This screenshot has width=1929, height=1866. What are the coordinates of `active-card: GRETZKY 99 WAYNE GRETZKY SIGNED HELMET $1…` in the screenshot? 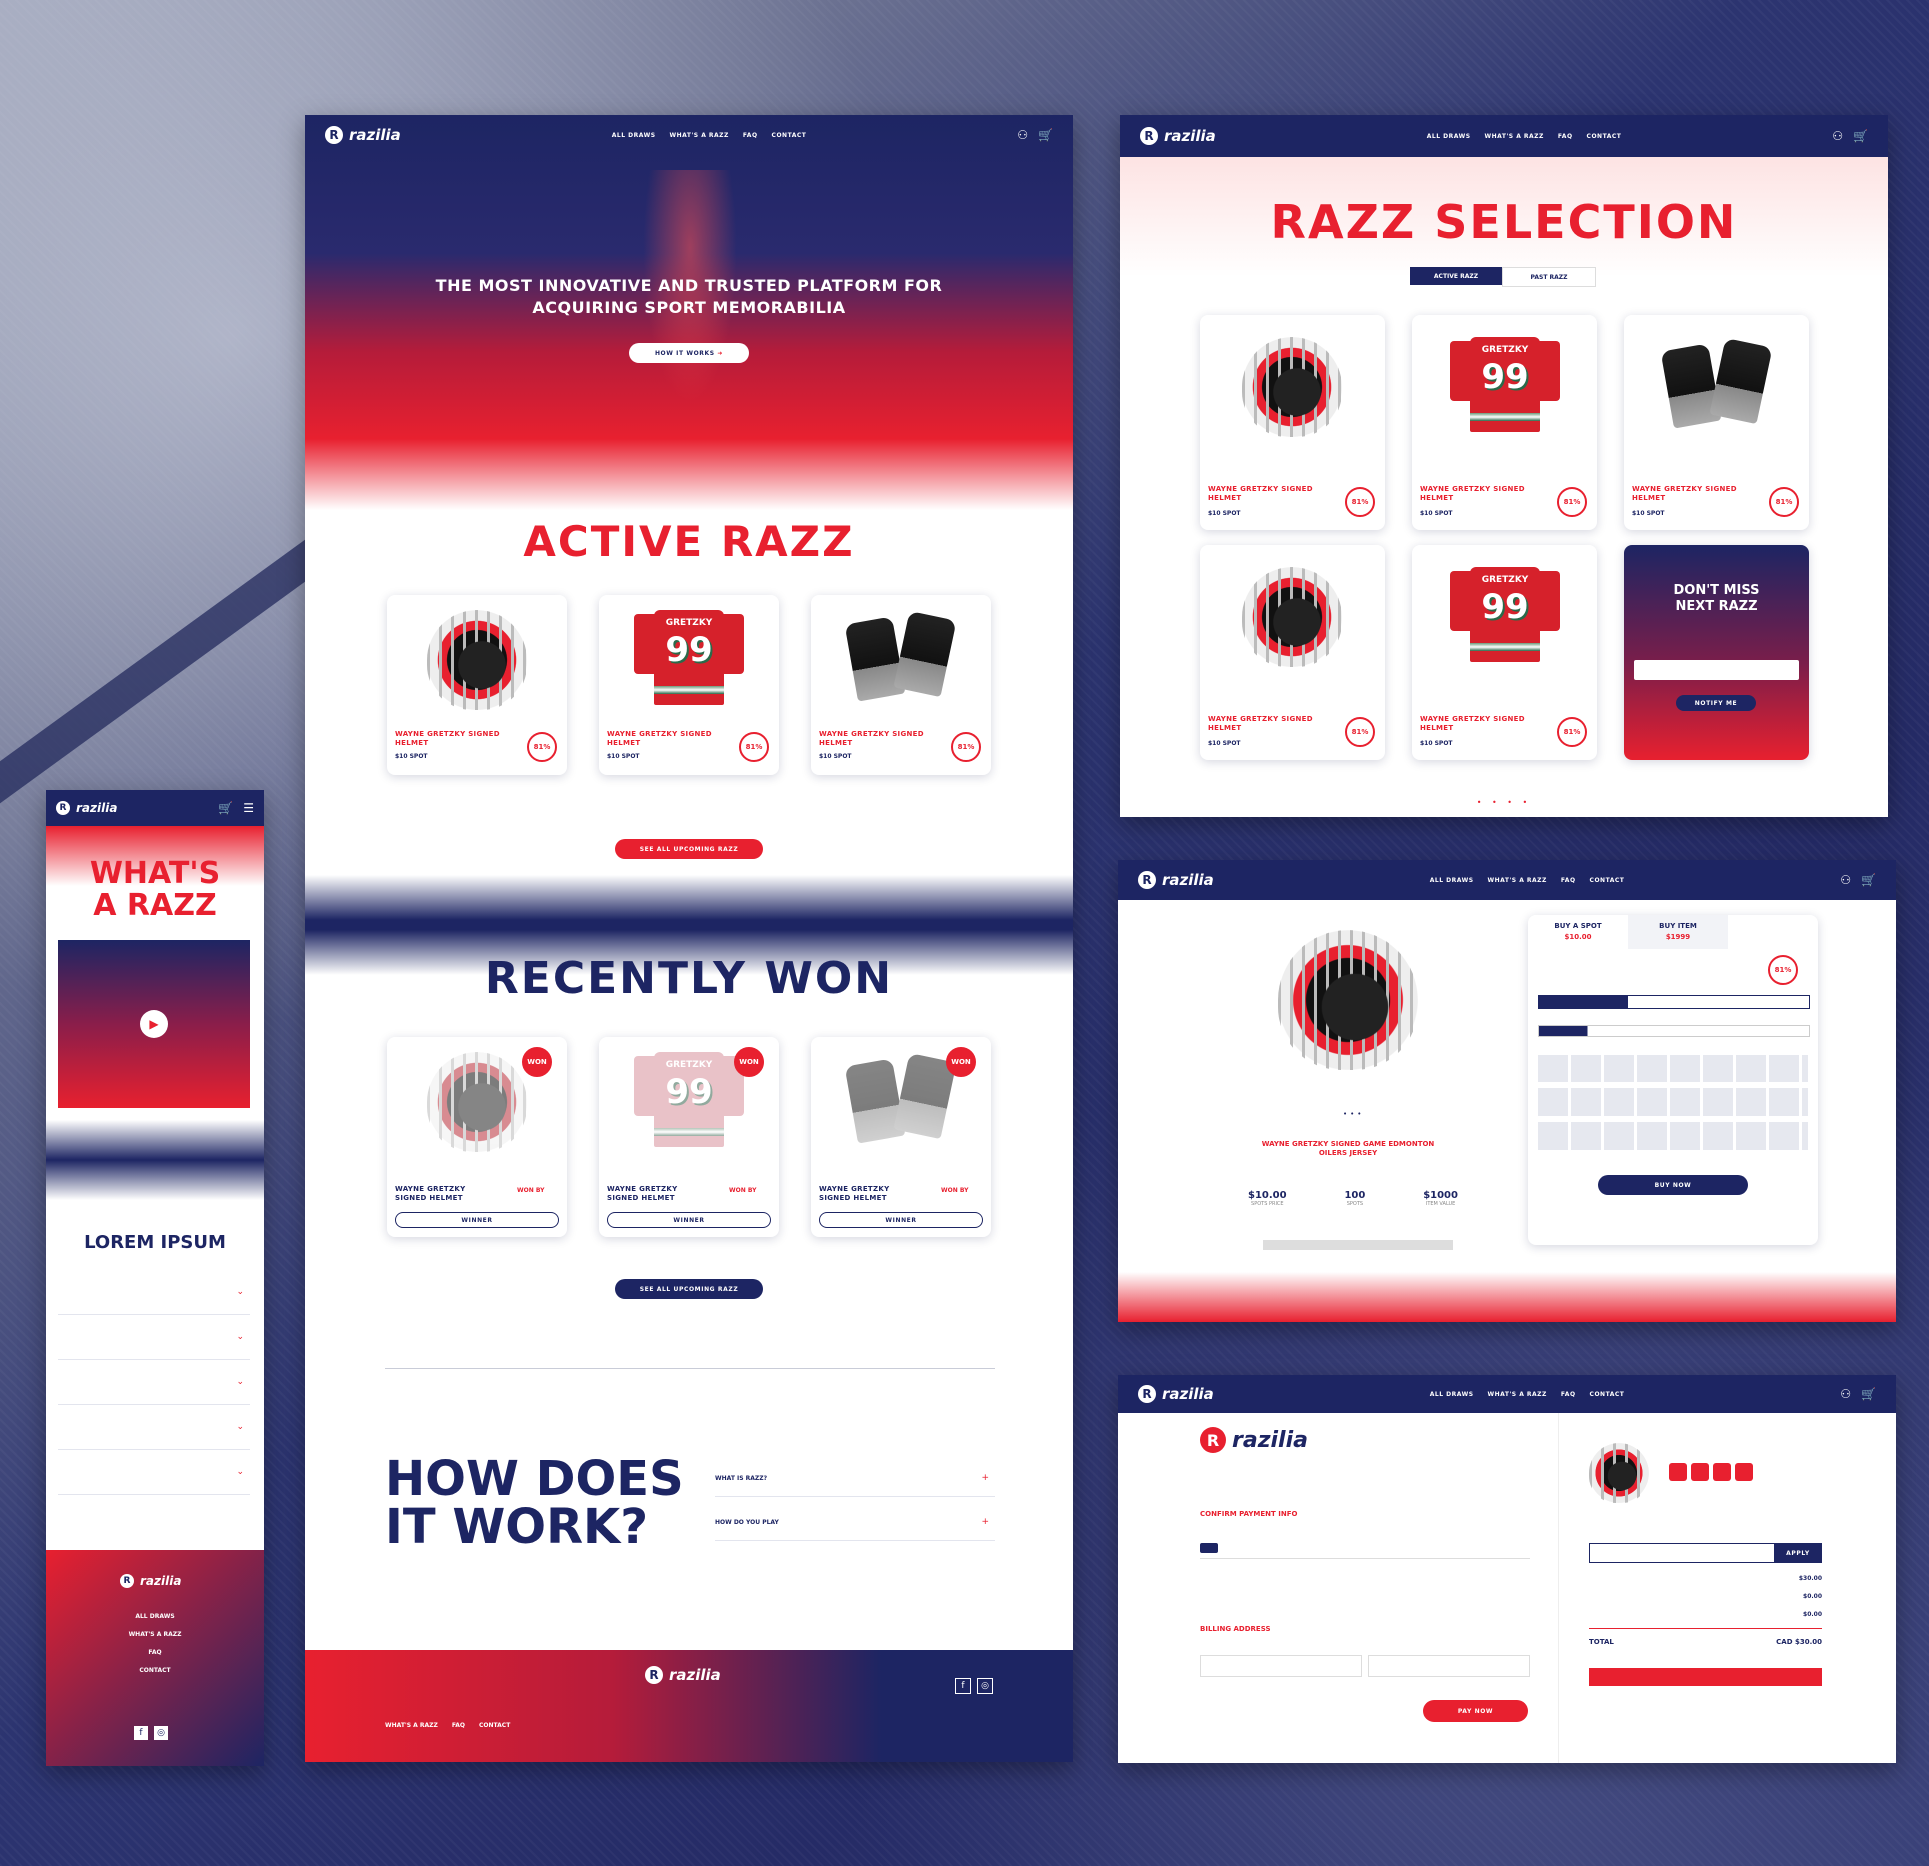 It's located at (689, 685).